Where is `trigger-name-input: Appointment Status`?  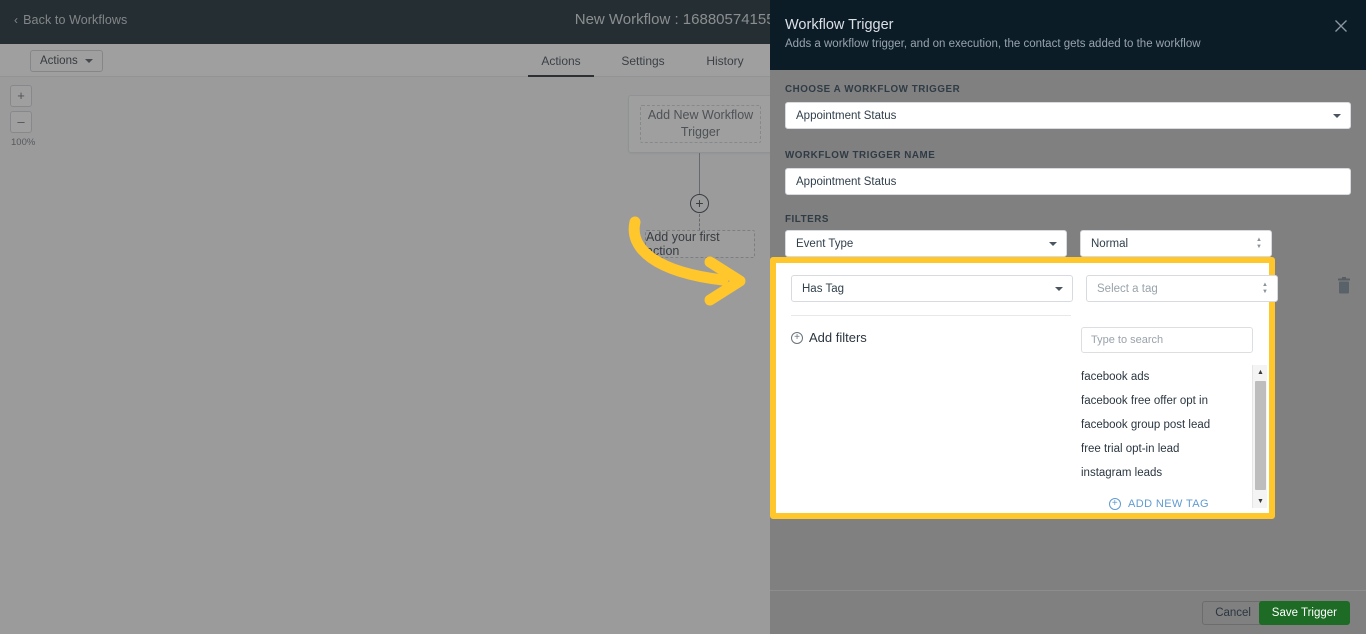 trigger-name-input: Appointment Status is located at coordinates (1068, 181).